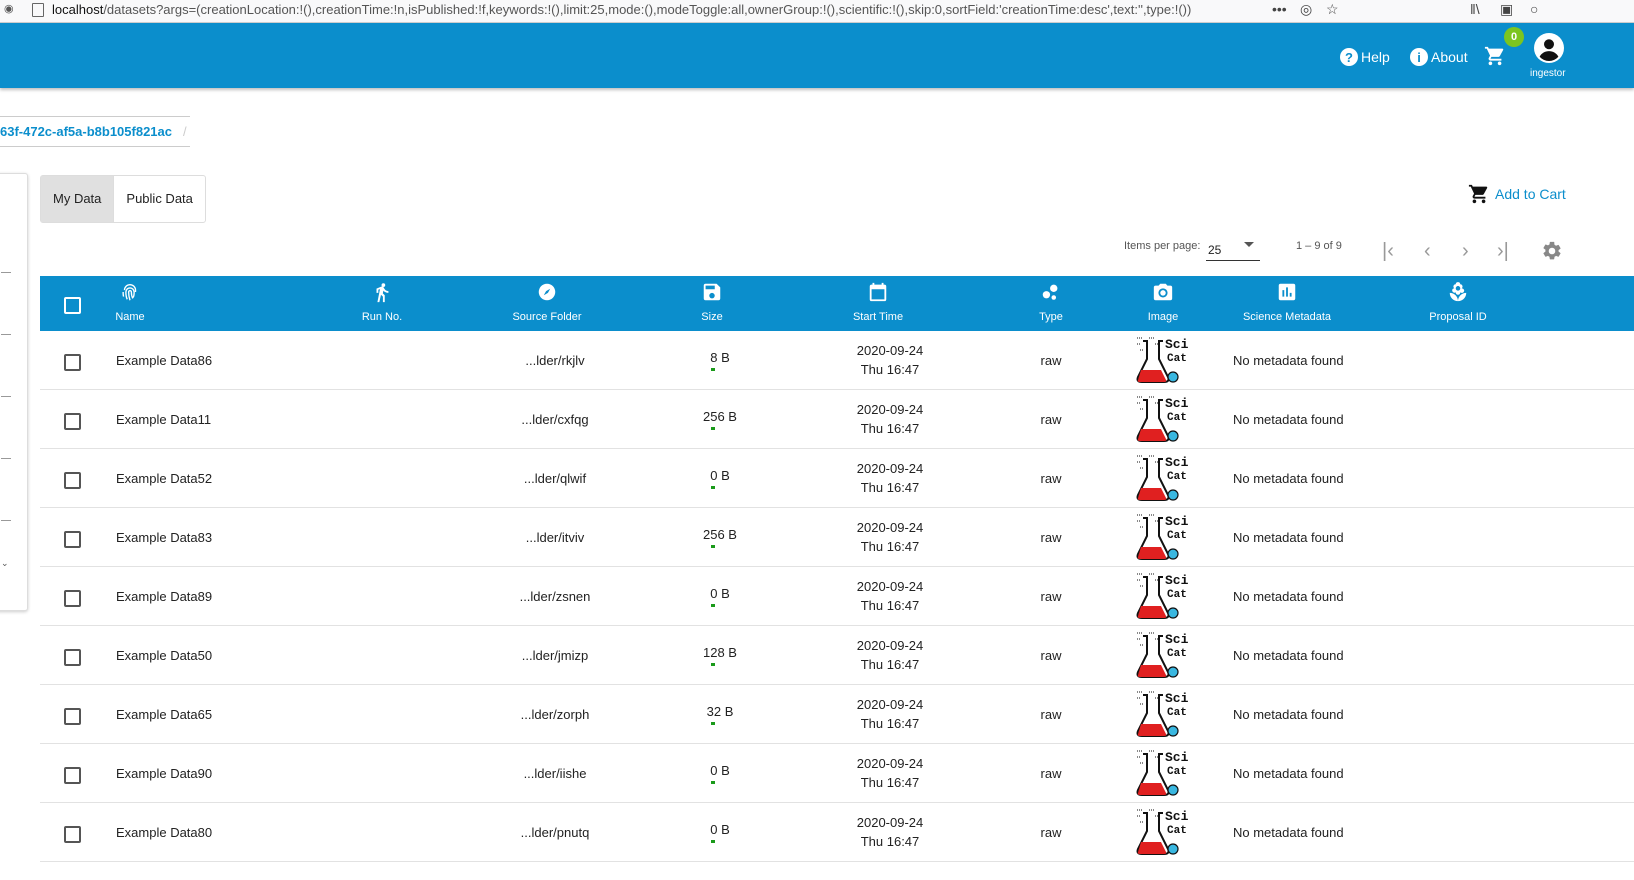  Describe the element at coordinates (164, 537) in the screenshot. I see `dataset-name: Example Data83` at that location.